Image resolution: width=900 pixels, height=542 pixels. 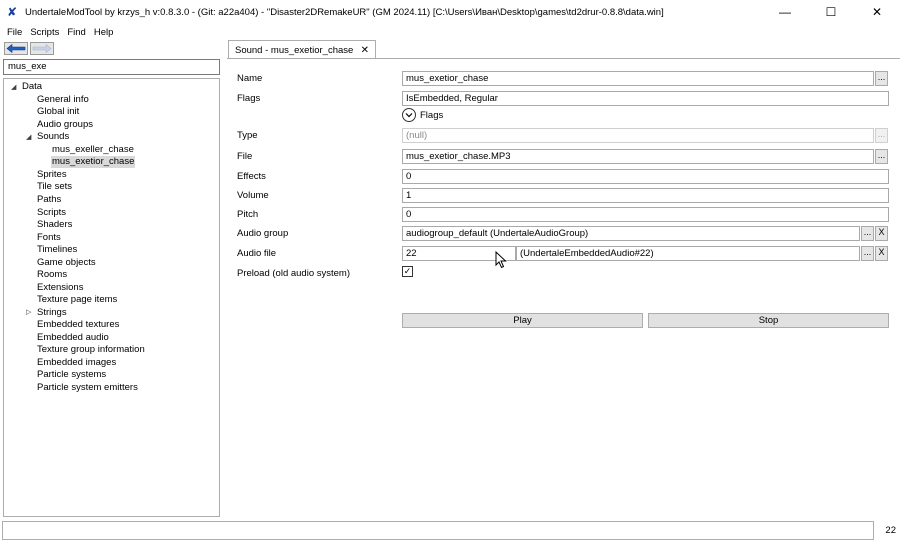 What do you see at coordinates (51, 213) in the screenshot?
I see `tree-item-scripts: Scripts` at bounding box center [51, 213].